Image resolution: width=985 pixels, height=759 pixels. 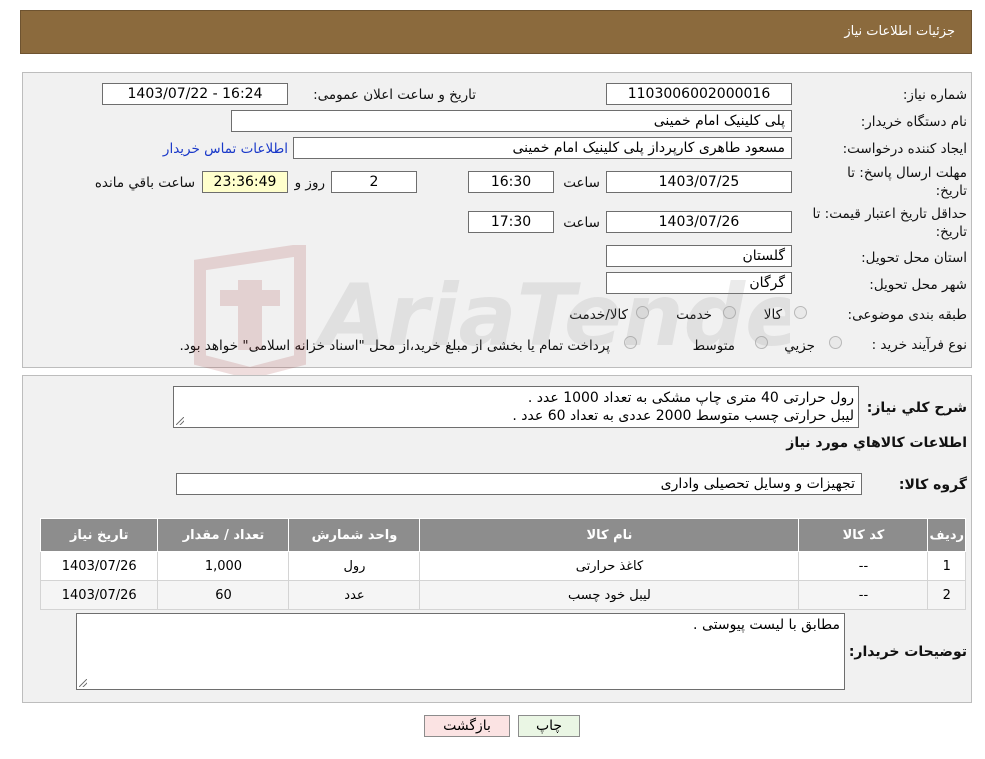 I want to click on col-qty: تعداد / مقدار, so click(x=223, y=535).